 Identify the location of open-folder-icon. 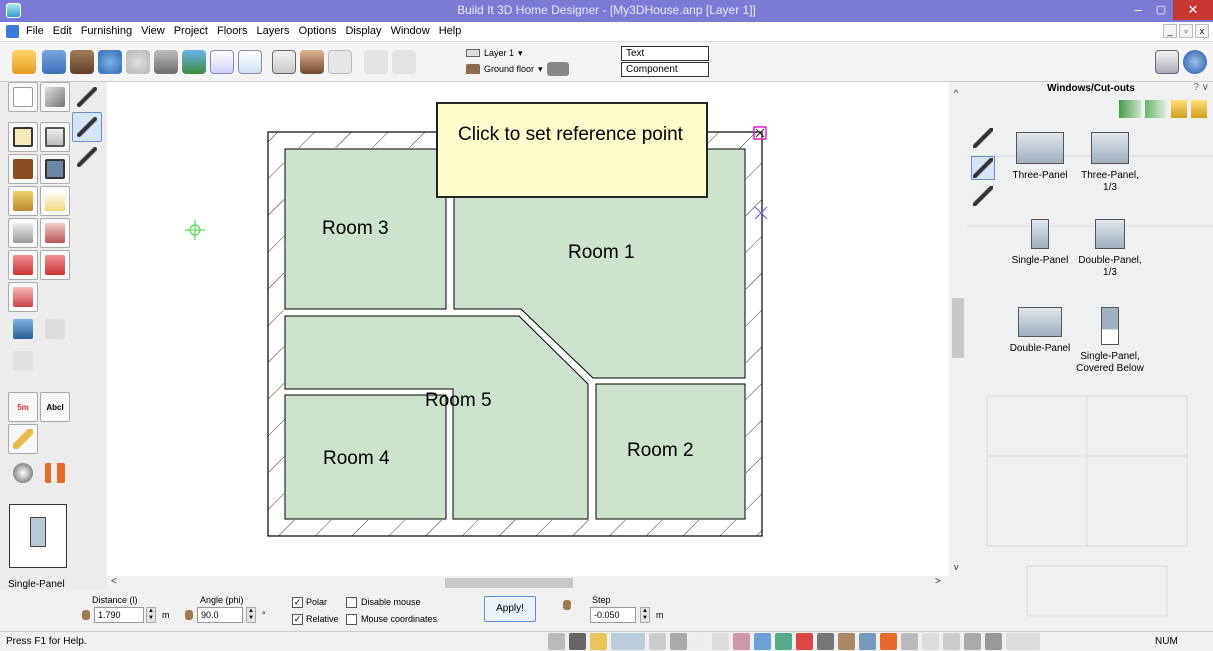
(24, 62).